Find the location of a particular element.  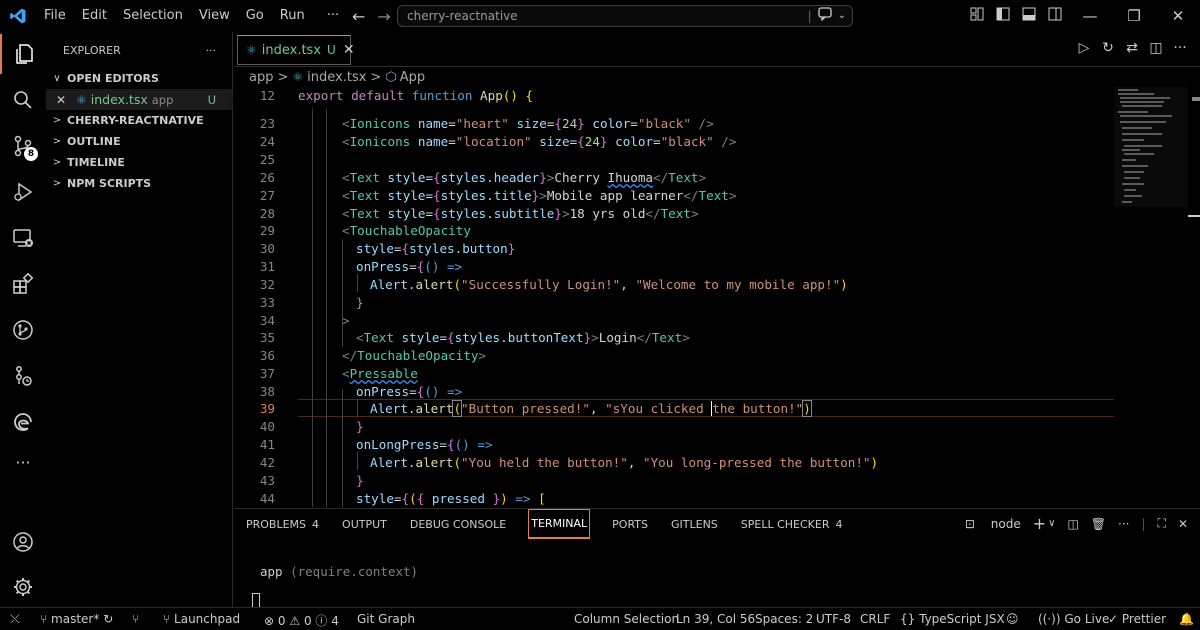

chevron-down-icon: ⌄ is located at coordinates (842, 15).